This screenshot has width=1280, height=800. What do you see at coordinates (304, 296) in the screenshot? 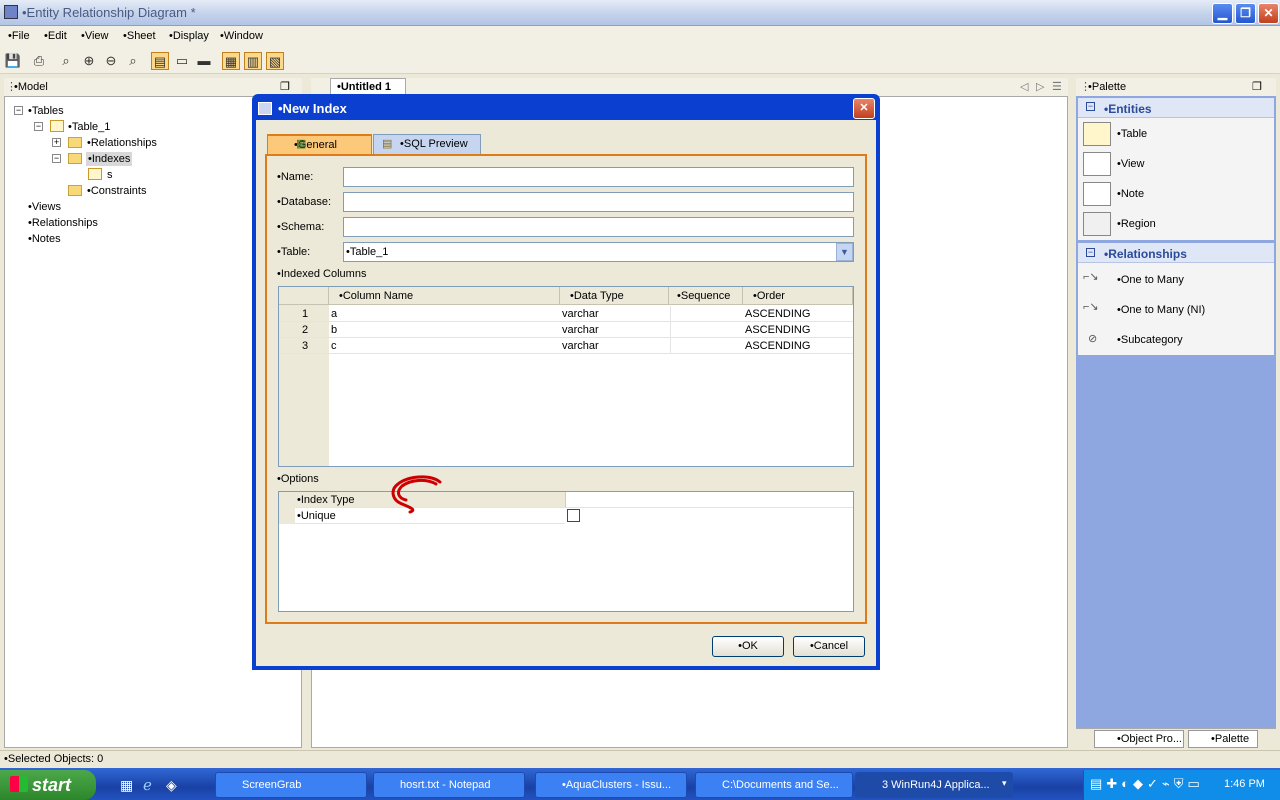
I see `grid-corner` at bounding box center [304, 296].